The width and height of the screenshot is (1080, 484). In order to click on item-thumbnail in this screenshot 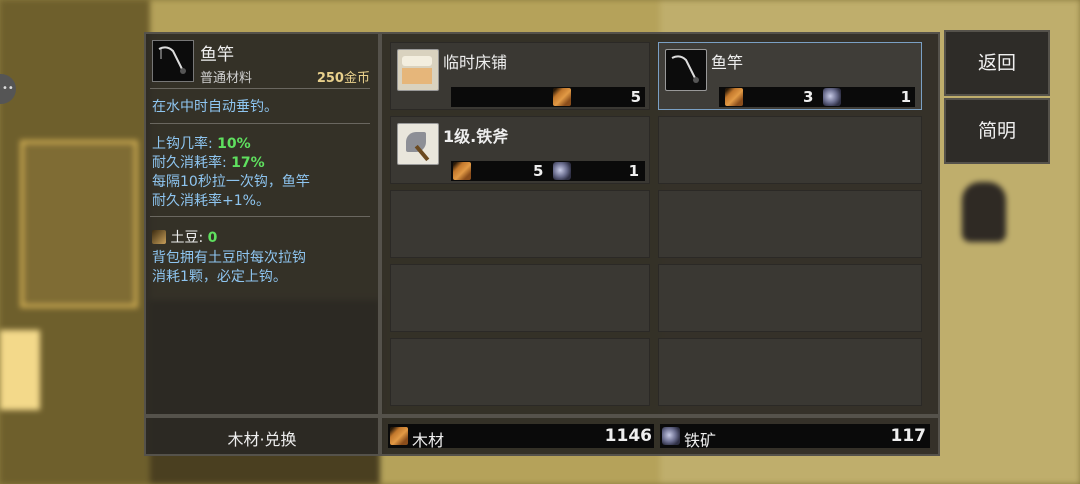, I will do `click(173, 61)`.